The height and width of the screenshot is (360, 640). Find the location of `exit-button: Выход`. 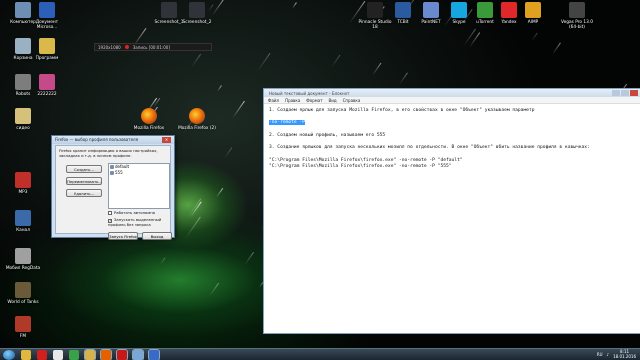

exit-button: Выход is located at coordinates (157, 236).